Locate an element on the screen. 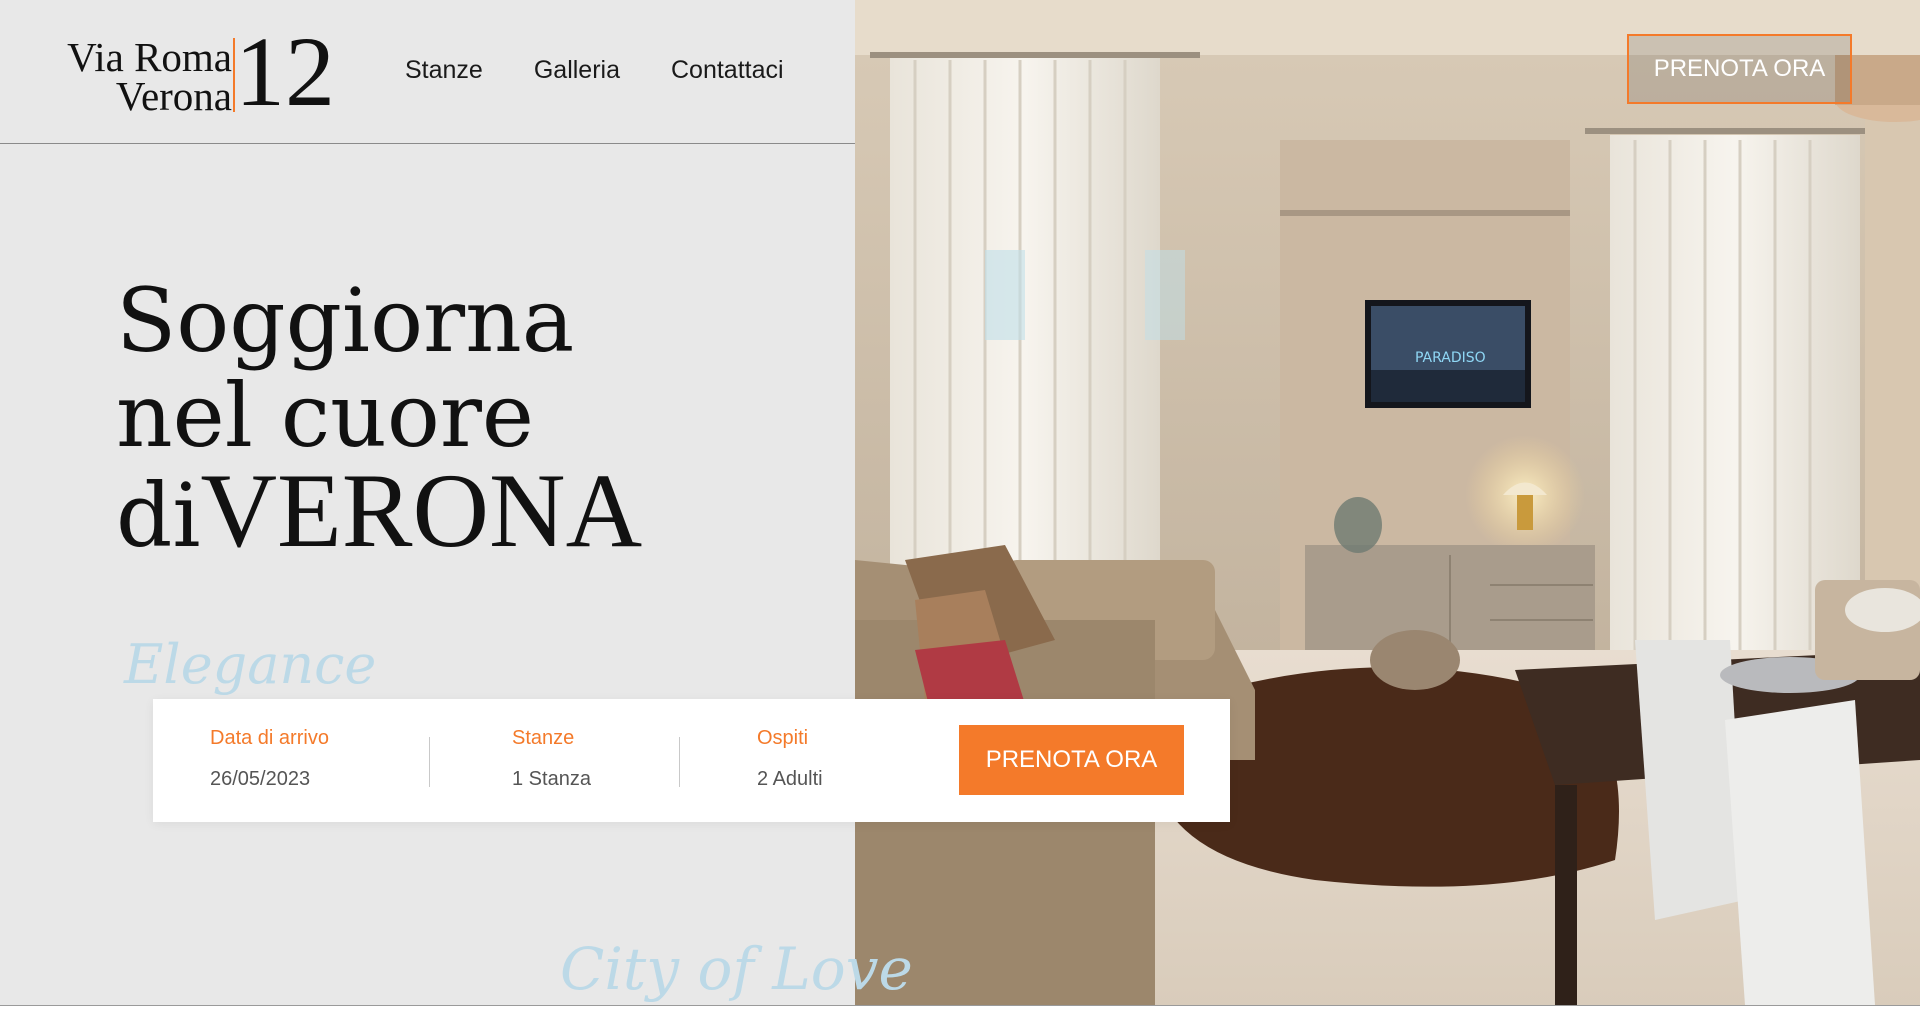 This screenshot has height=1027, width=1920. logo-number: 12 is located at coordinates (285, 71).